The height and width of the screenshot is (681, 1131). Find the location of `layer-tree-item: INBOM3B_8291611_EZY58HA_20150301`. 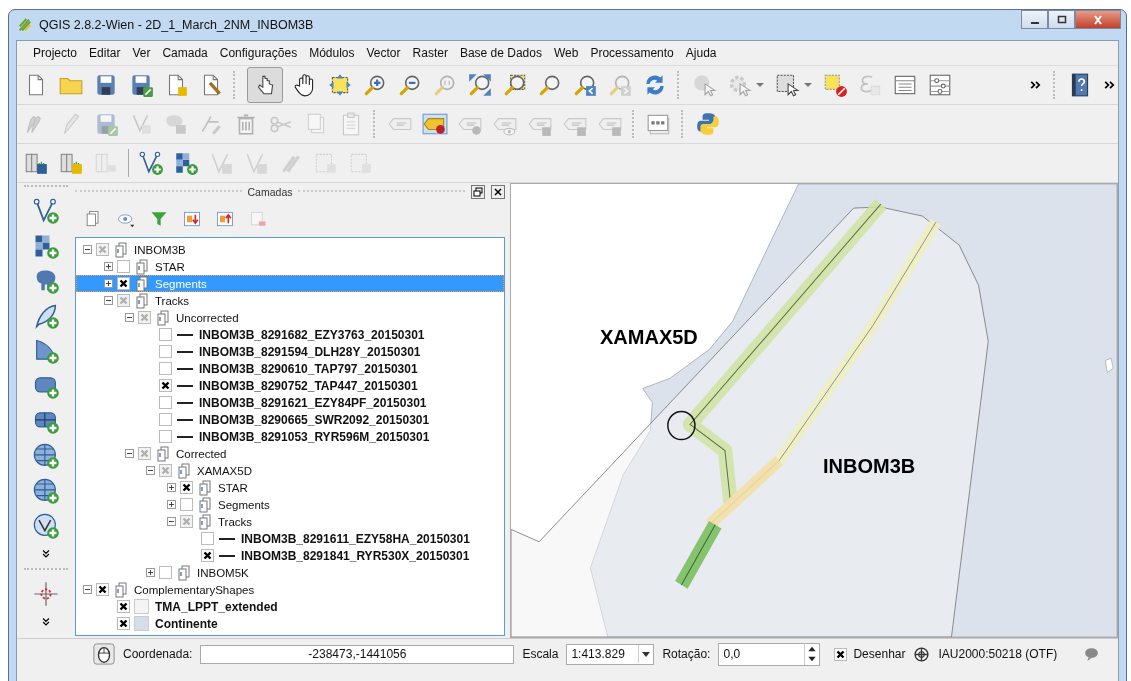

layer-tree-item: INBOM3B_8291611_EZY58HA_20150301 is located at coordinates (290, 538).